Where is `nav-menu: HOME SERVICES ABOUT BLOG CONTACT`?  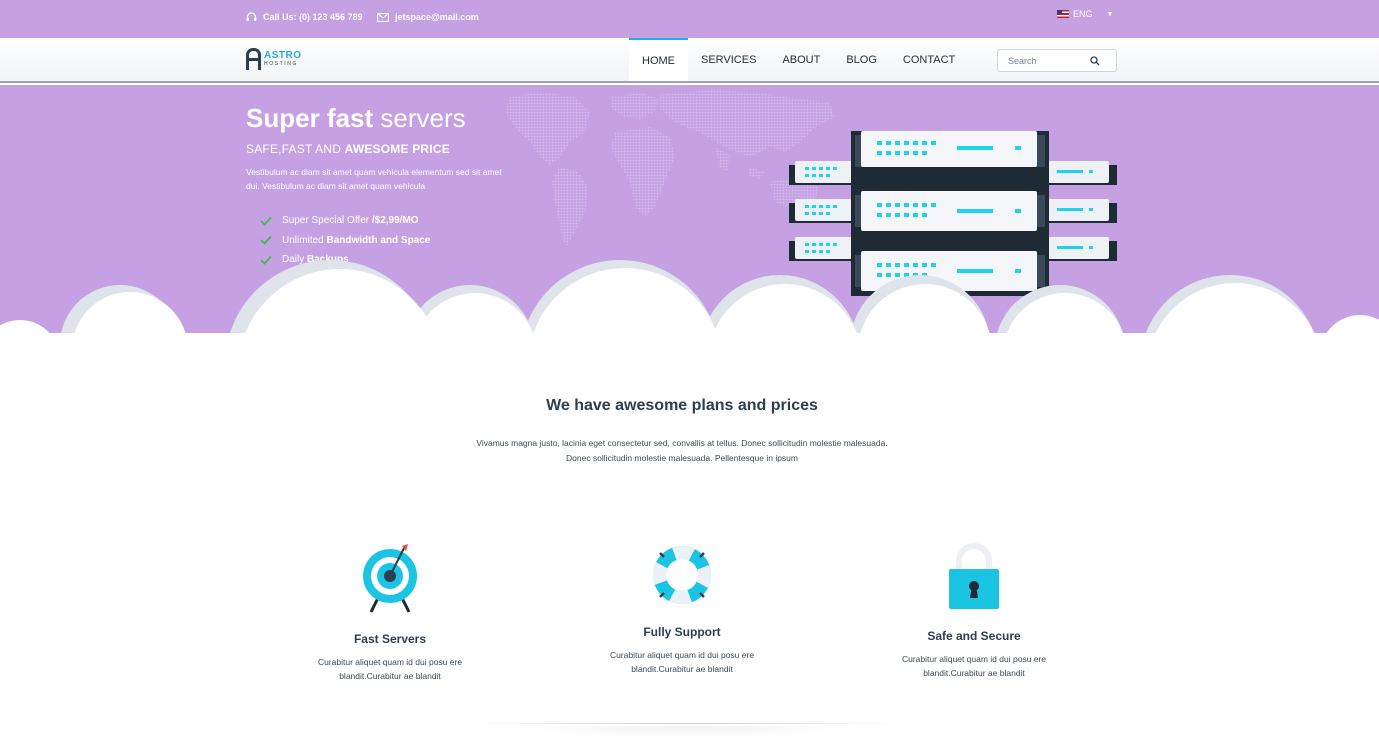
nav-menu: HOME SERVICES ABOUT BLOG CONTACT is located at coordinates (798, 59).